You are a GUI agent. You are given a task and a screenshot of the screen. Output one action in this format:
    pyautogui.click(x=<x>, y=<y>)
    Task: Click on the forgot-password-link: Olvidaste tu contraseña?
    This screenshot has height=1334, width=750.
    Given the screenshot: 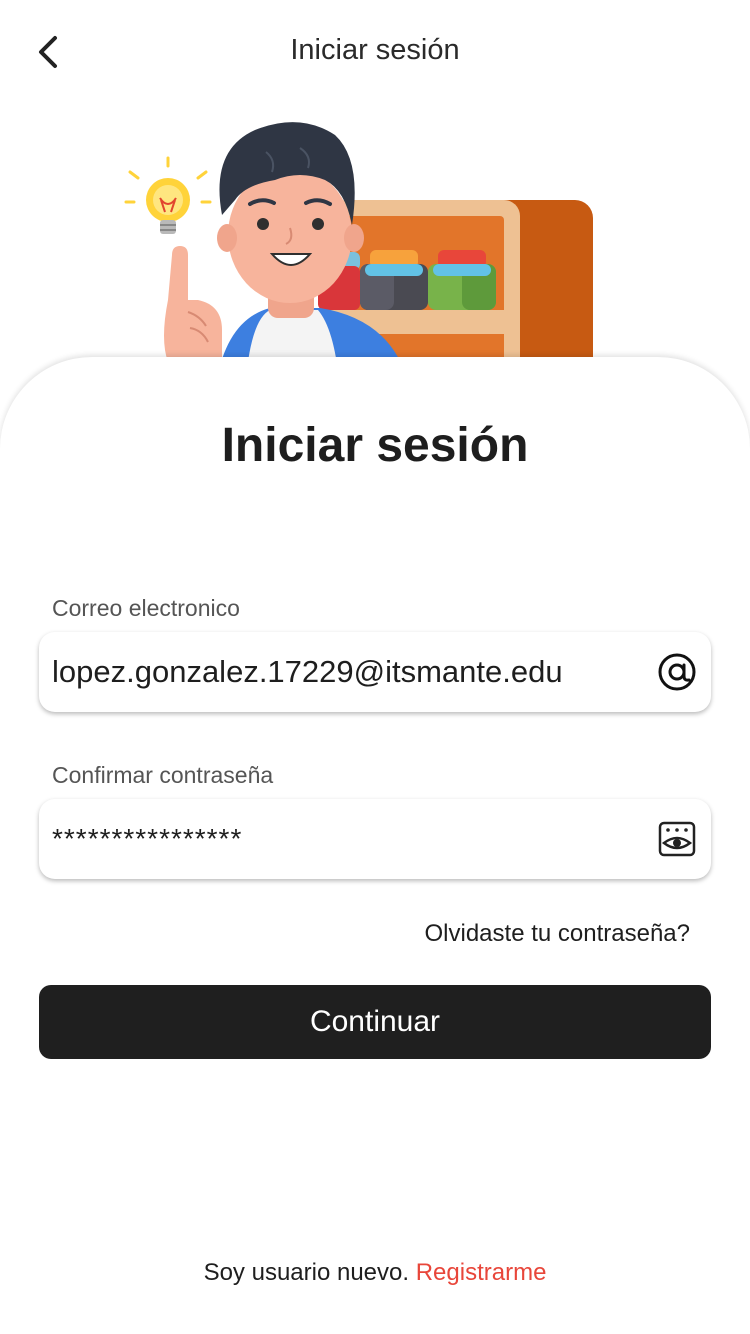 What is the action you would take?
    pyautogui.click(x=558, y=934)
    